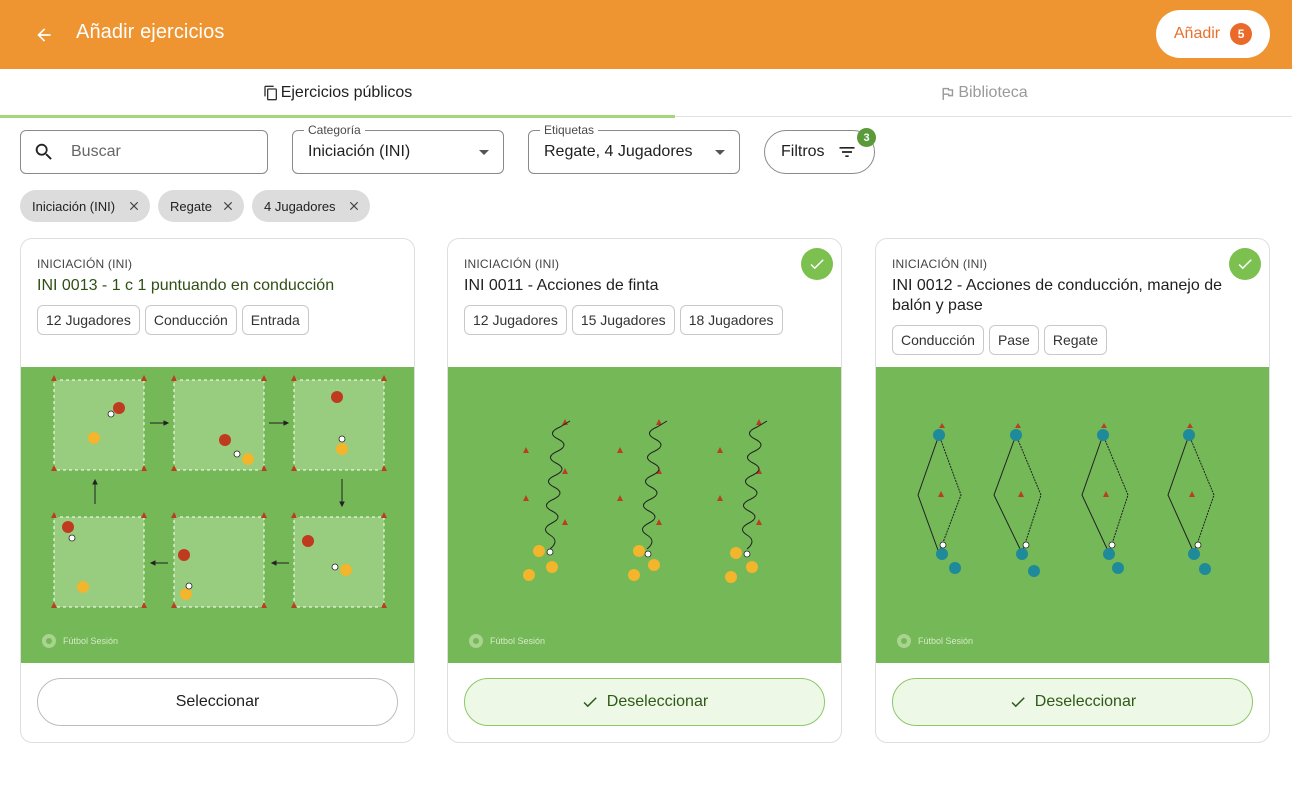 The height and width of the screenshot is (790, 1292). What do you see at coordinates (866, 137) in the screenshot?
I see `filters-count-badge: 3` at bounding box center [866, 137].